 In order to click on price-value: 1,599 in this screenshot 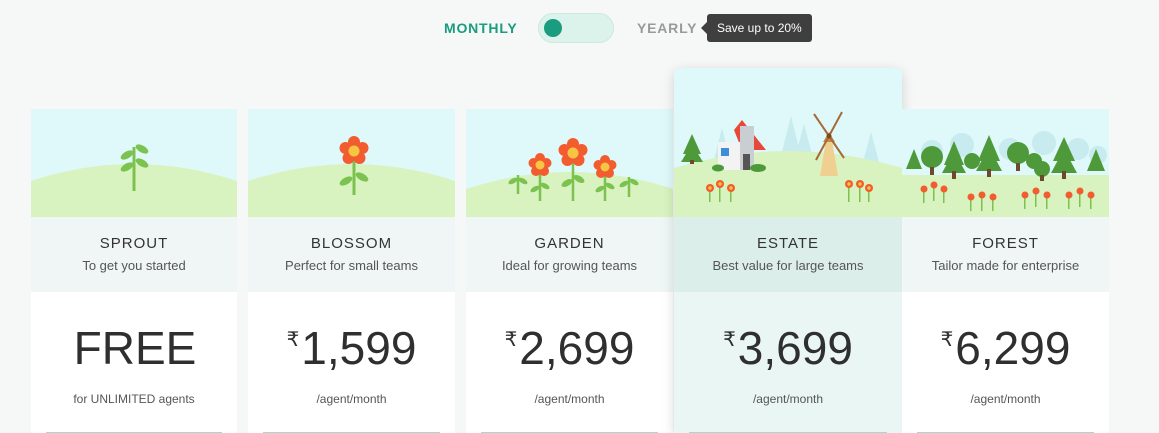, I will do `click(359, 348)`.